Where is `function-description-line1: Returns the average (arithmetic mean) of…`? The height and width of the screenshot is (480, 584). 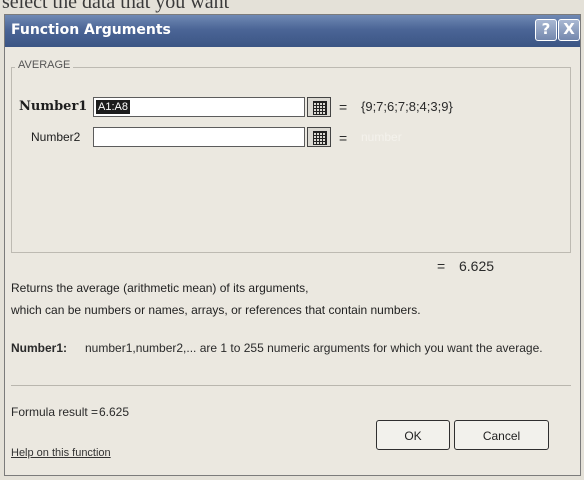
function-description-line1: Returns the average (arithmetic mean) of… is located at coordinates (160, 288).